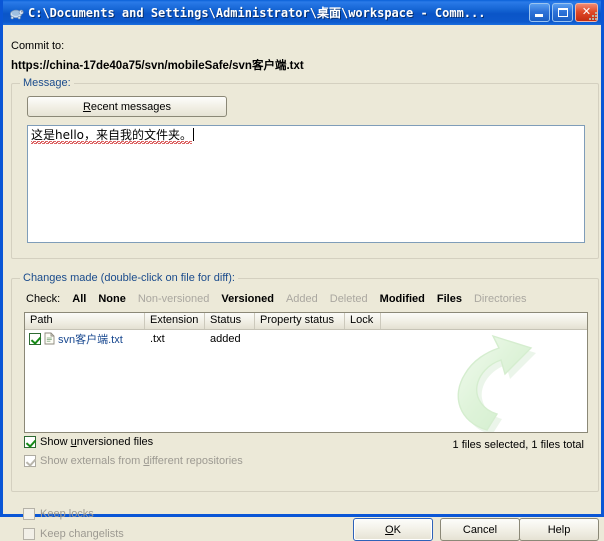 This screenshot has height=541, width=604. I want to click on recent-messages-label: ecent messages, so click(131, 106).